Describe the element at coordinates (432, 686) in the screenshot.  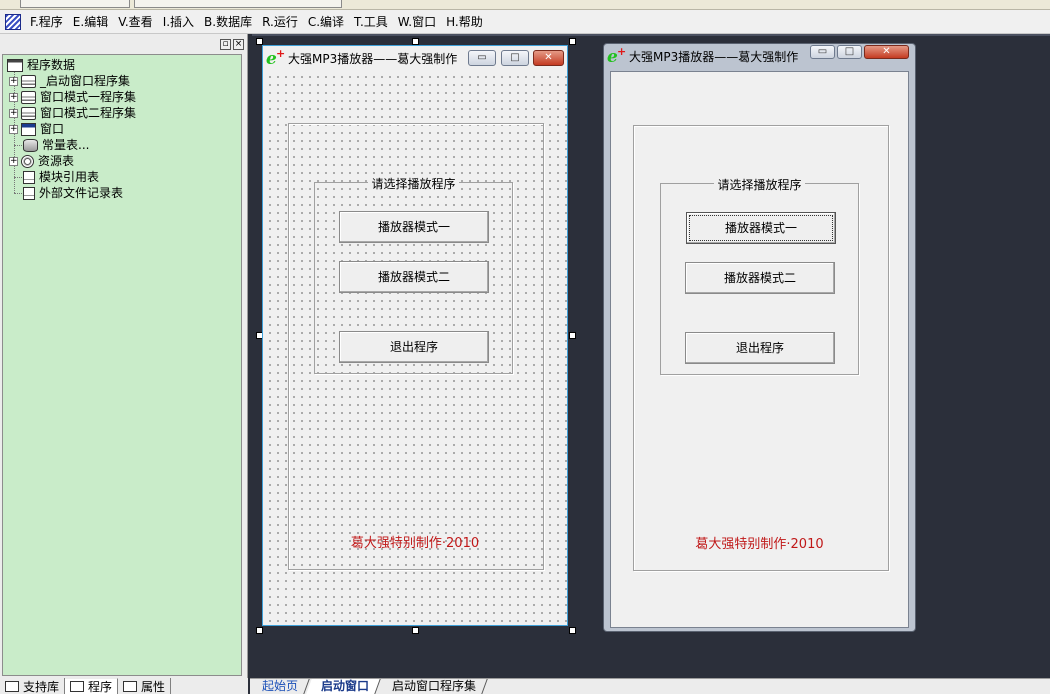
I see `tab-startup-window-class: 启动窗口程序集` at that location.